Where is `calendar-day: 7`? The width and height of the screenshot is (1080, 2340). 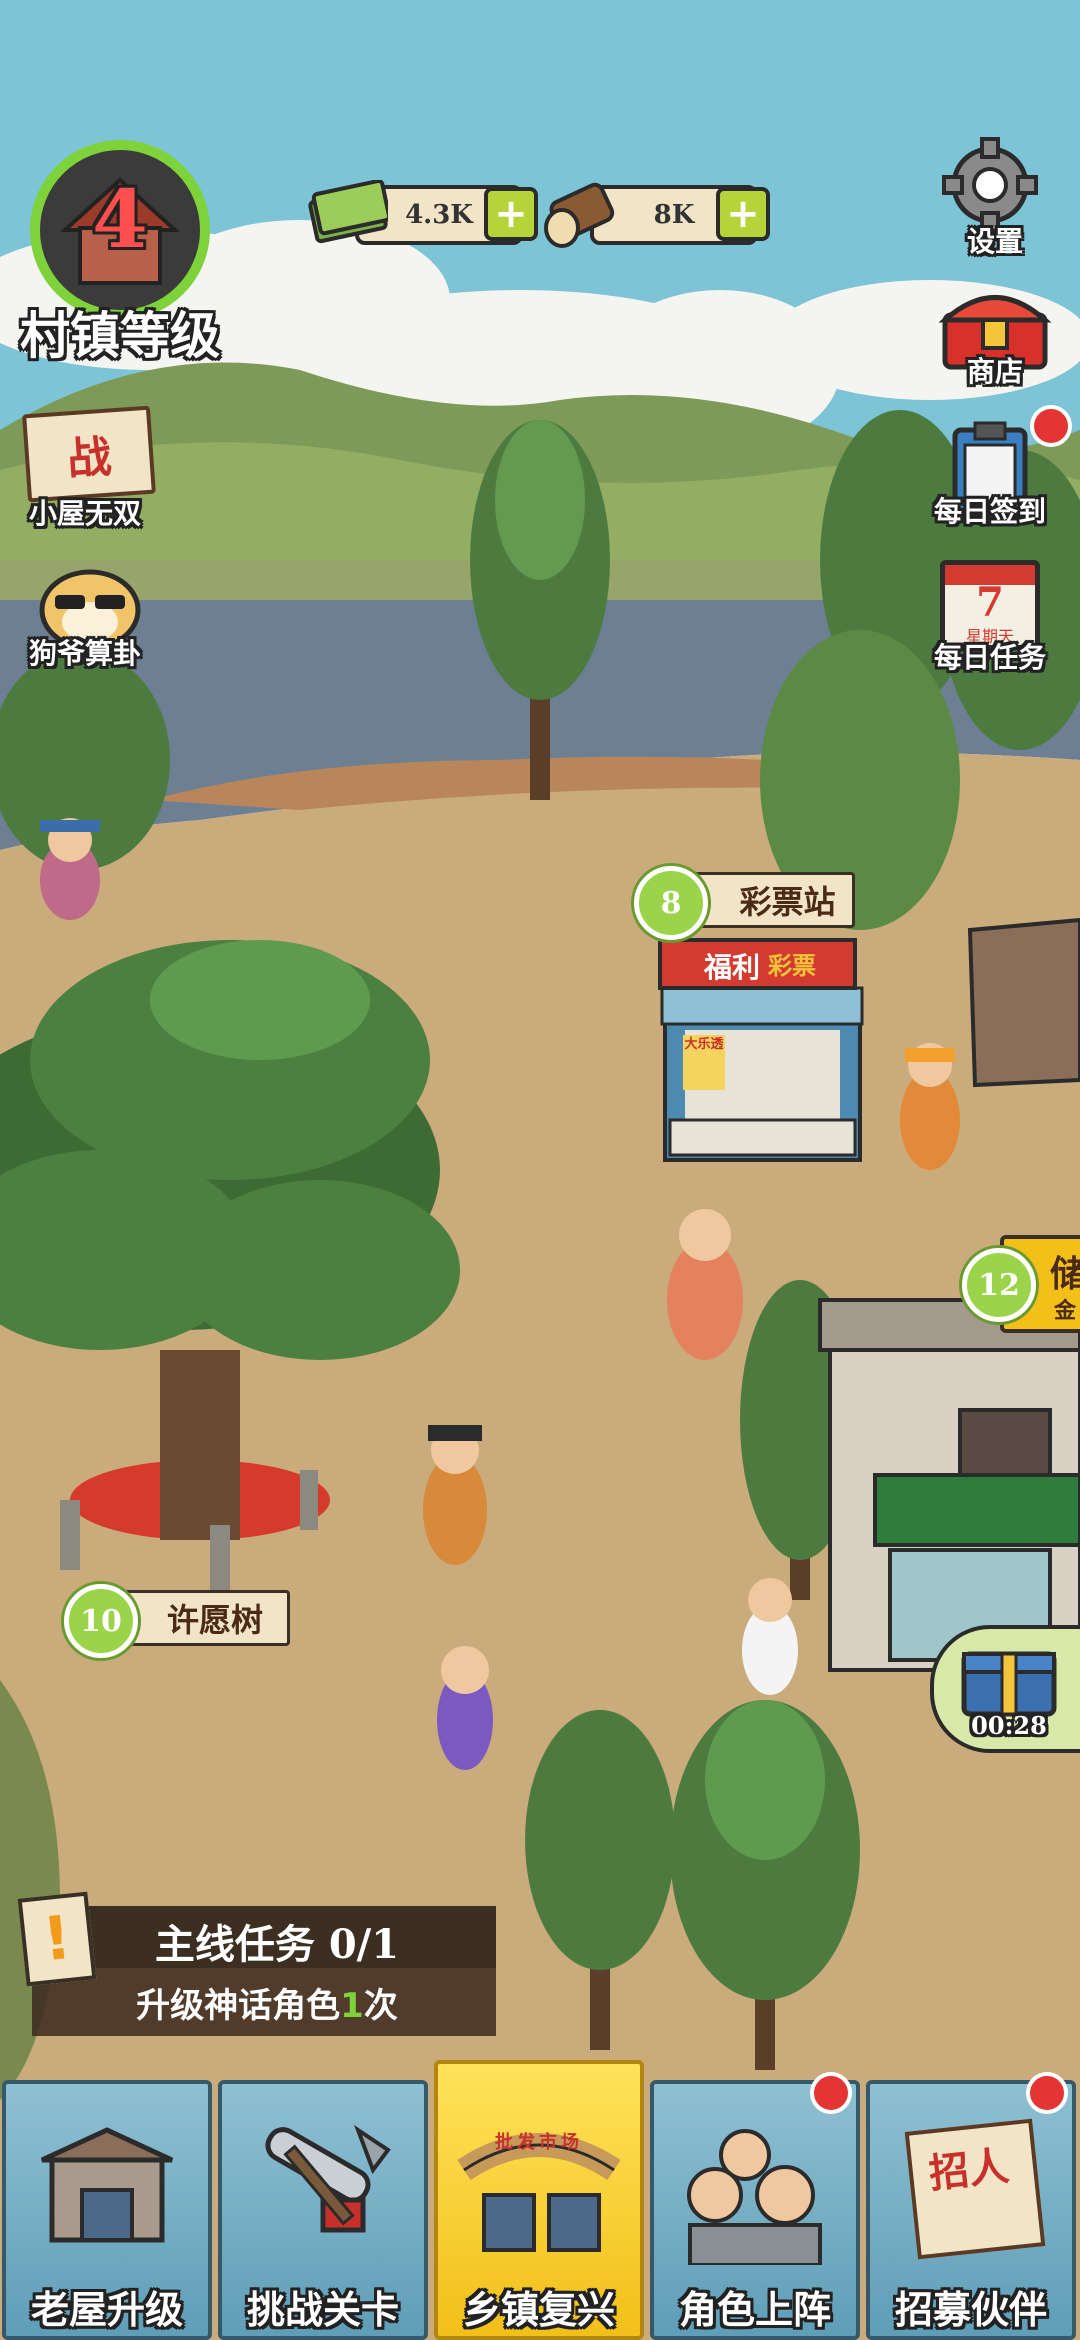 calendar-day: 7 is located at coordinates (990, 602).